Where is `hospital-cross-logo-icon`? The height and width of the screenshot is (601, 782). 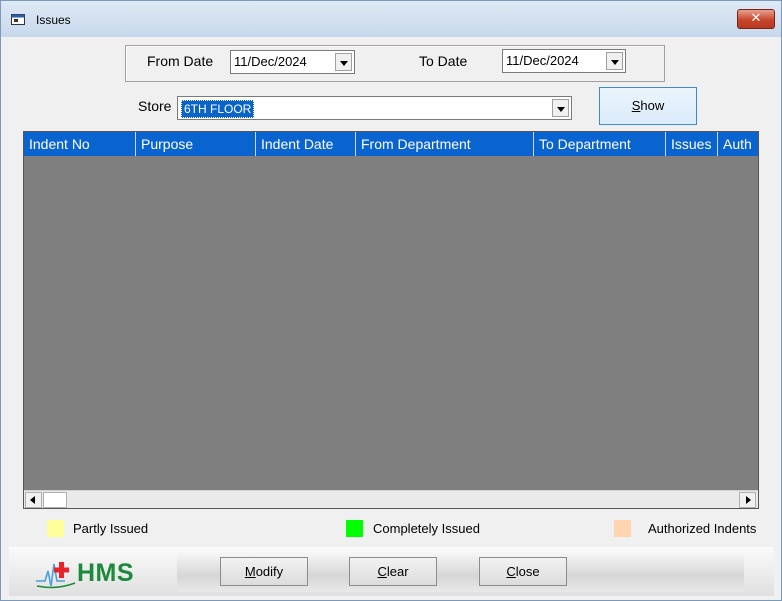
hospital-cross-logo-icon is located at coordinates (56, 575).